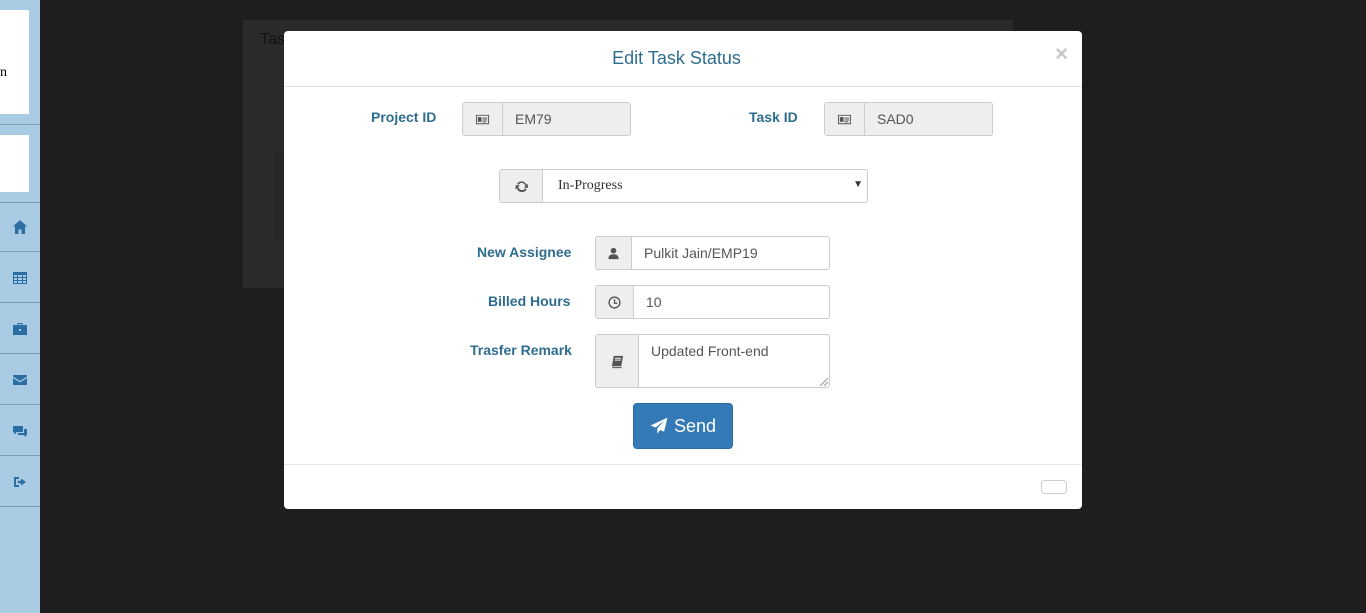  I want to click on sidebar-item-briefcase, so click(20, 329).